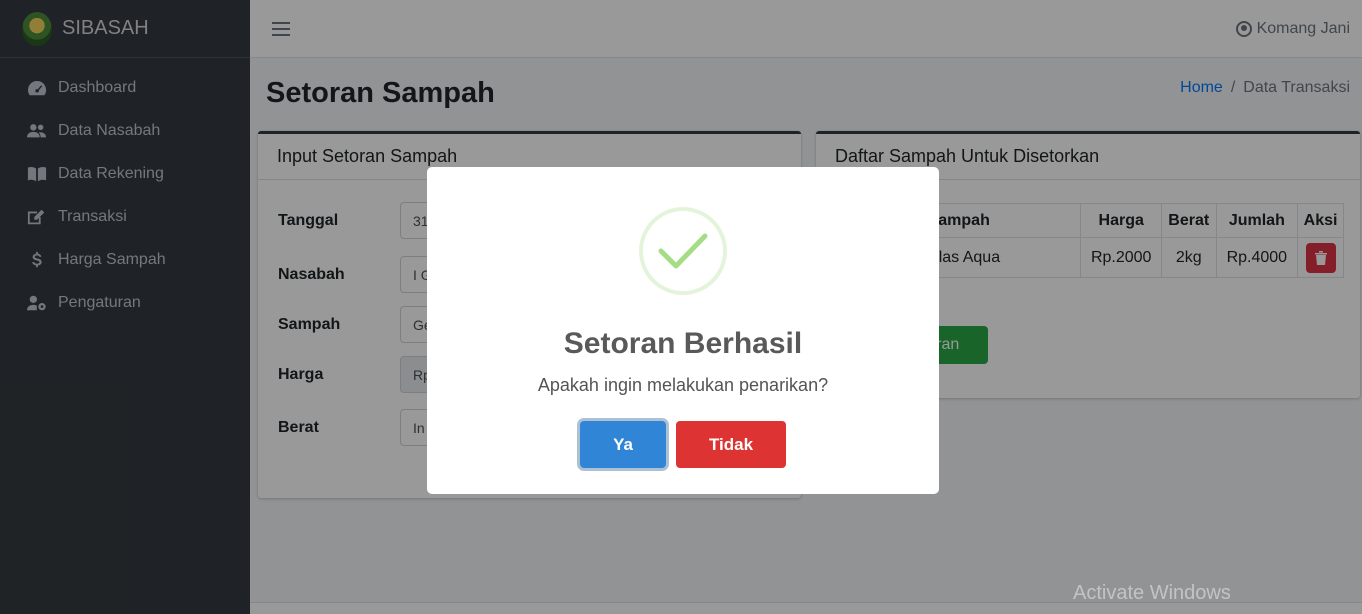  What do you see at coordinates (731, 444) in the screenshot?
I see `cancel-button: Tidak` at bounding box center [731, 444].